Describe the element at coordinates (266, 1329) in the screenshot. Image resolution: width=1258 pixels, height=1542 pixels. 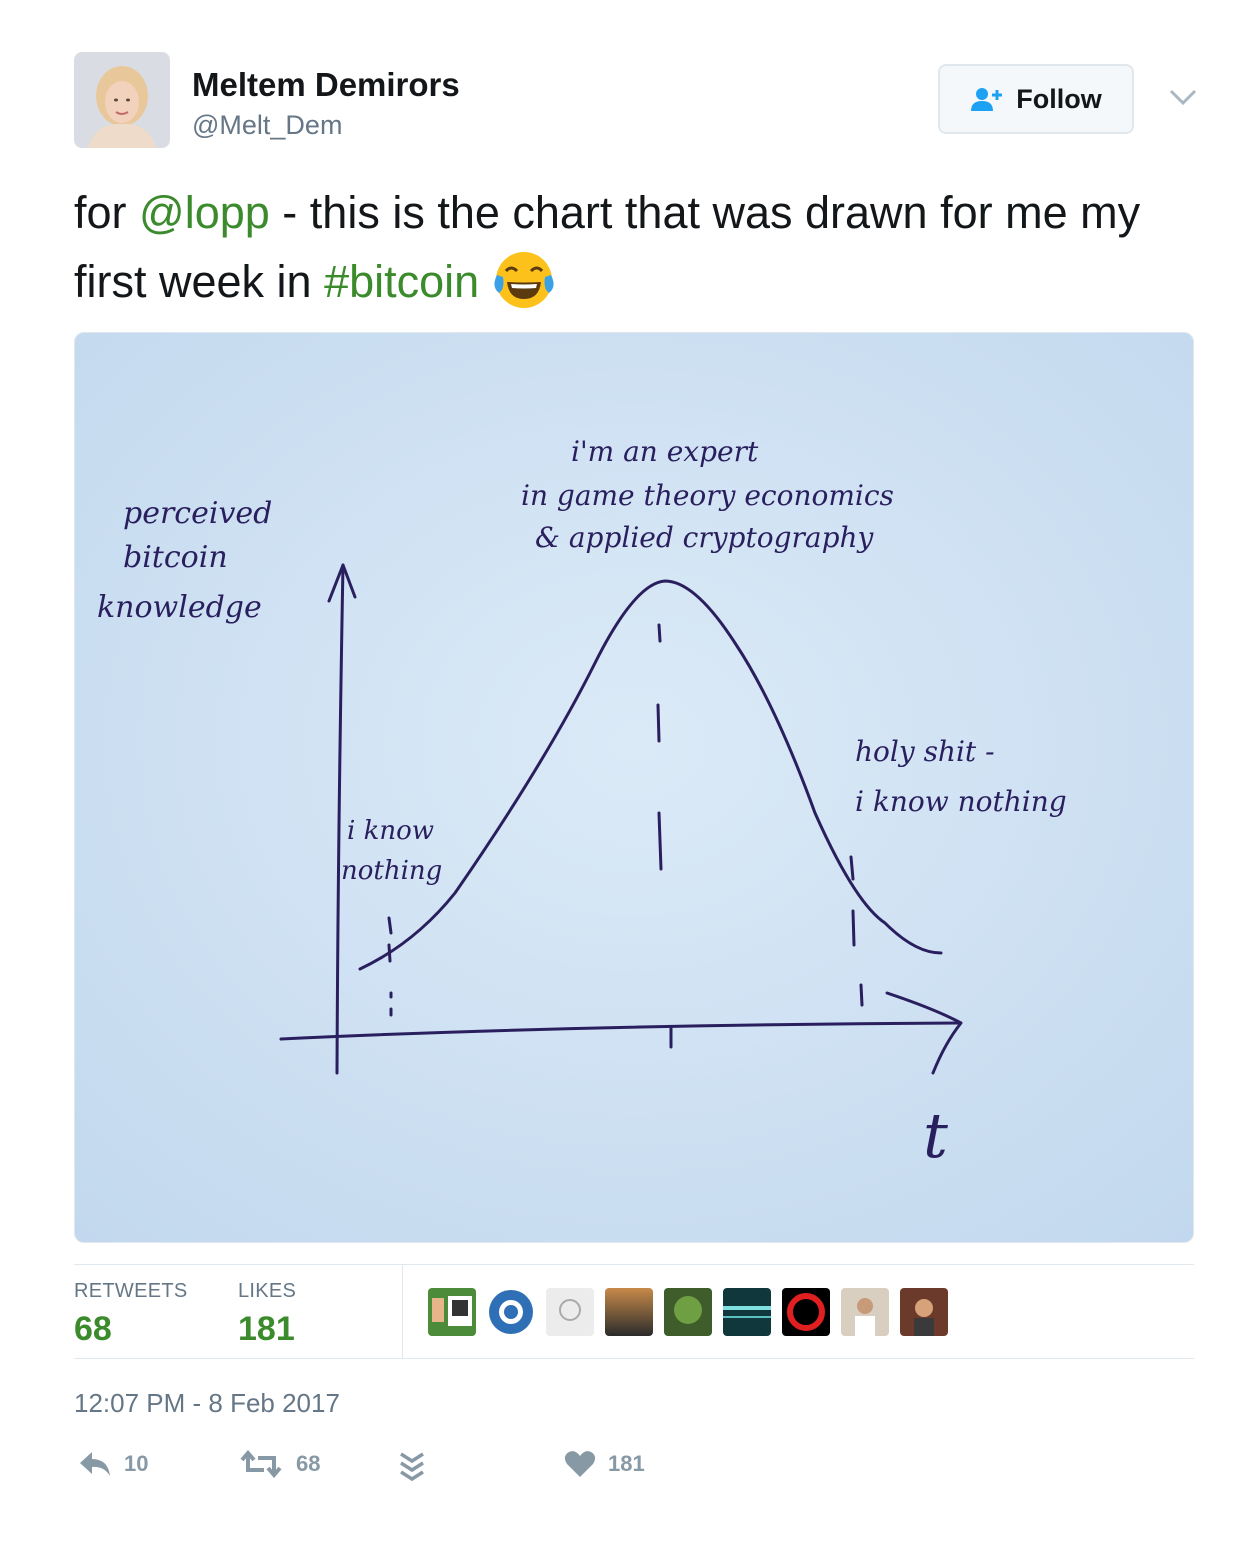
I see `likes-count: 181` at that location.